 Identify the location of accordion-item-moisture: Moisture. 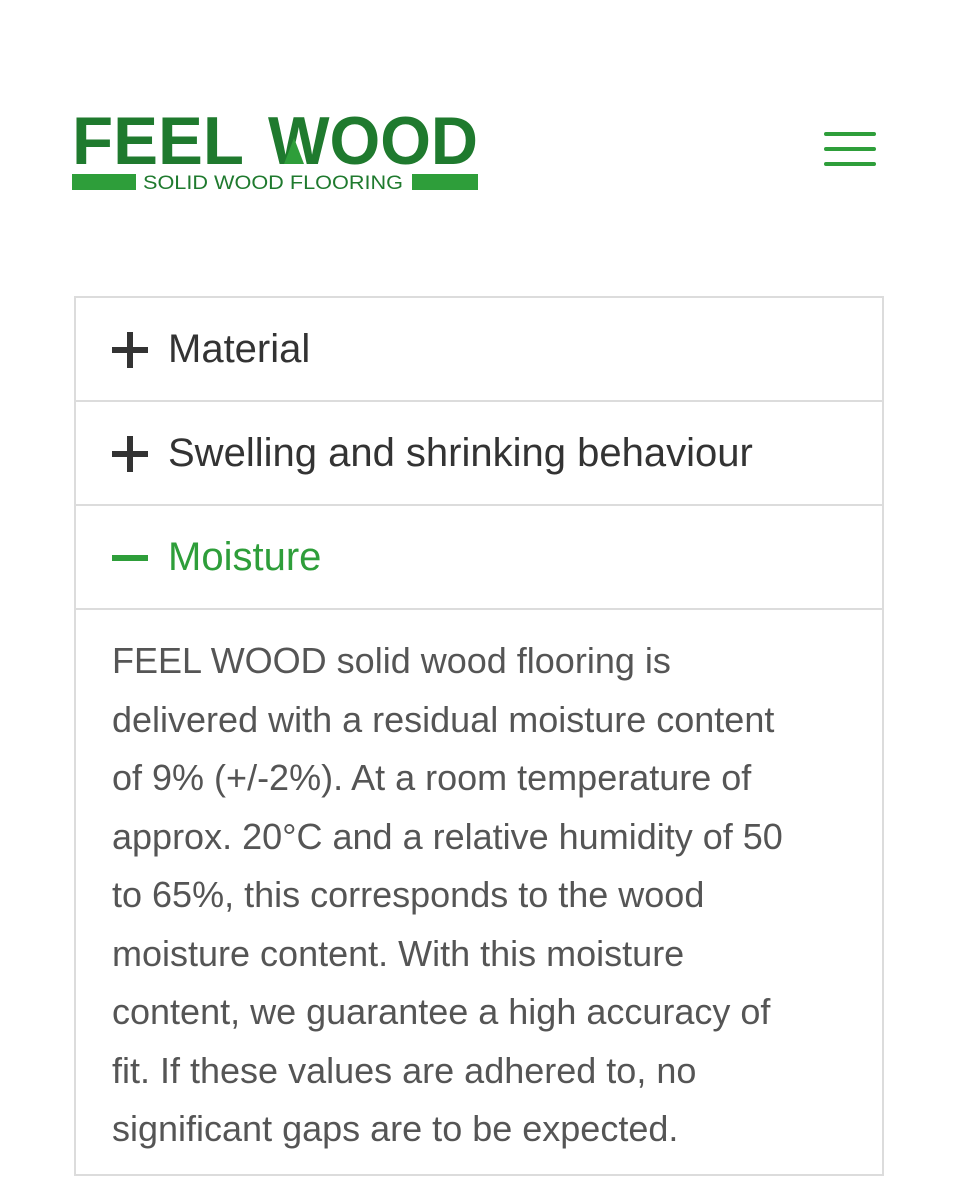
(479, 558).